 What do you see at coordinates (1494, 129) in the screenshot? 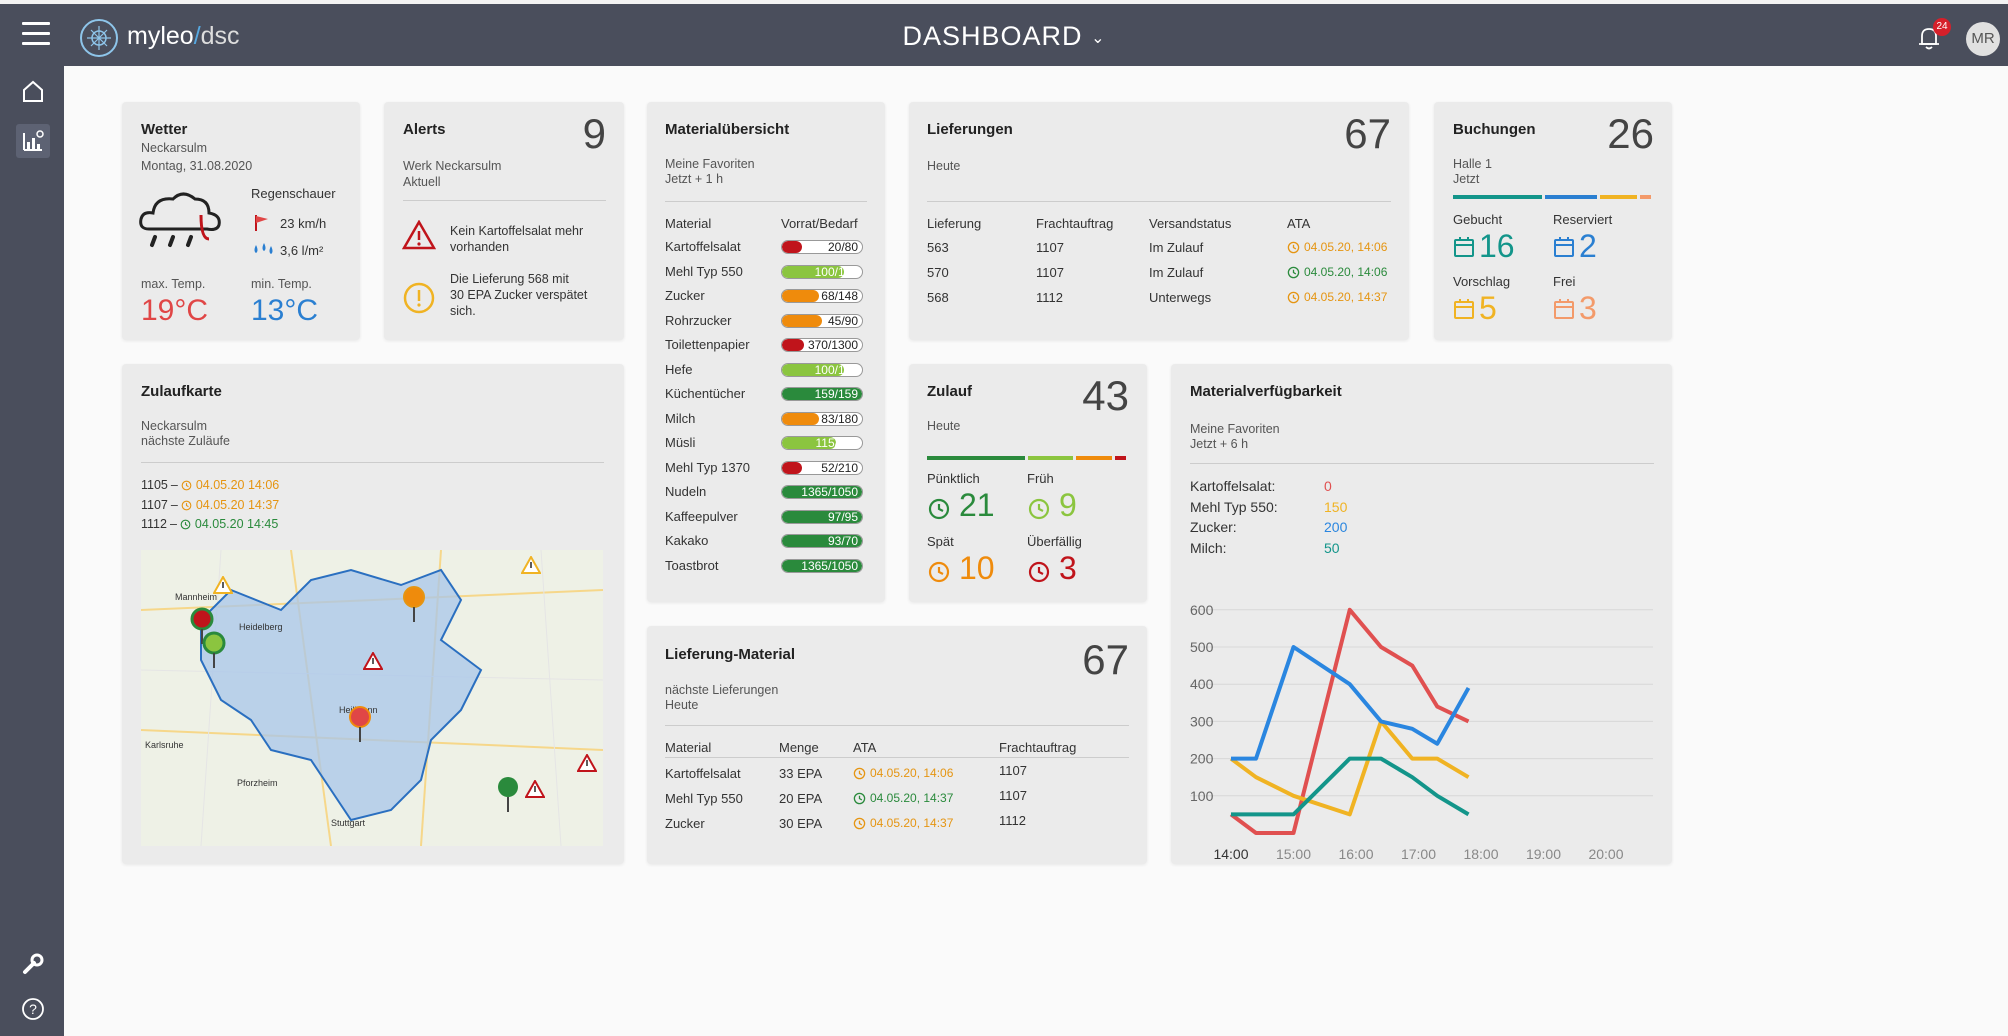
I see `bookings-title: Buchungen` at bounding box center [1494, 129].